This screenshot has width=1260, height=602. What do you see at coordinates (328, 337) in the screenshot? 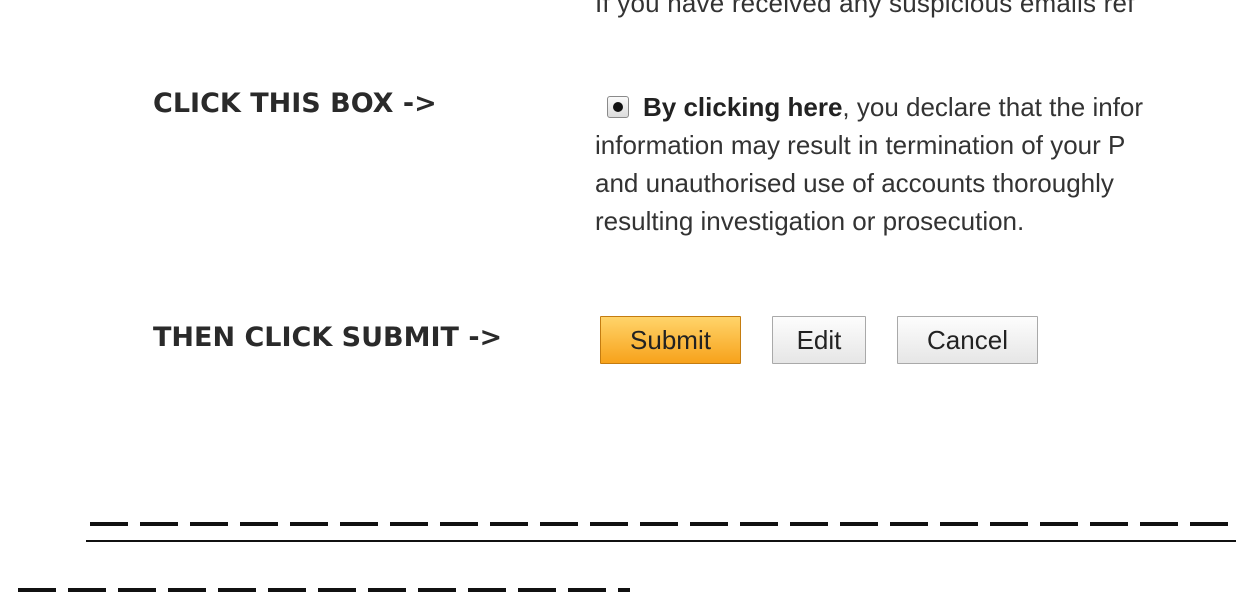
I see `submit-instruction: THEN CLICK SUBMIT ->` at bounding box center [328, 337].